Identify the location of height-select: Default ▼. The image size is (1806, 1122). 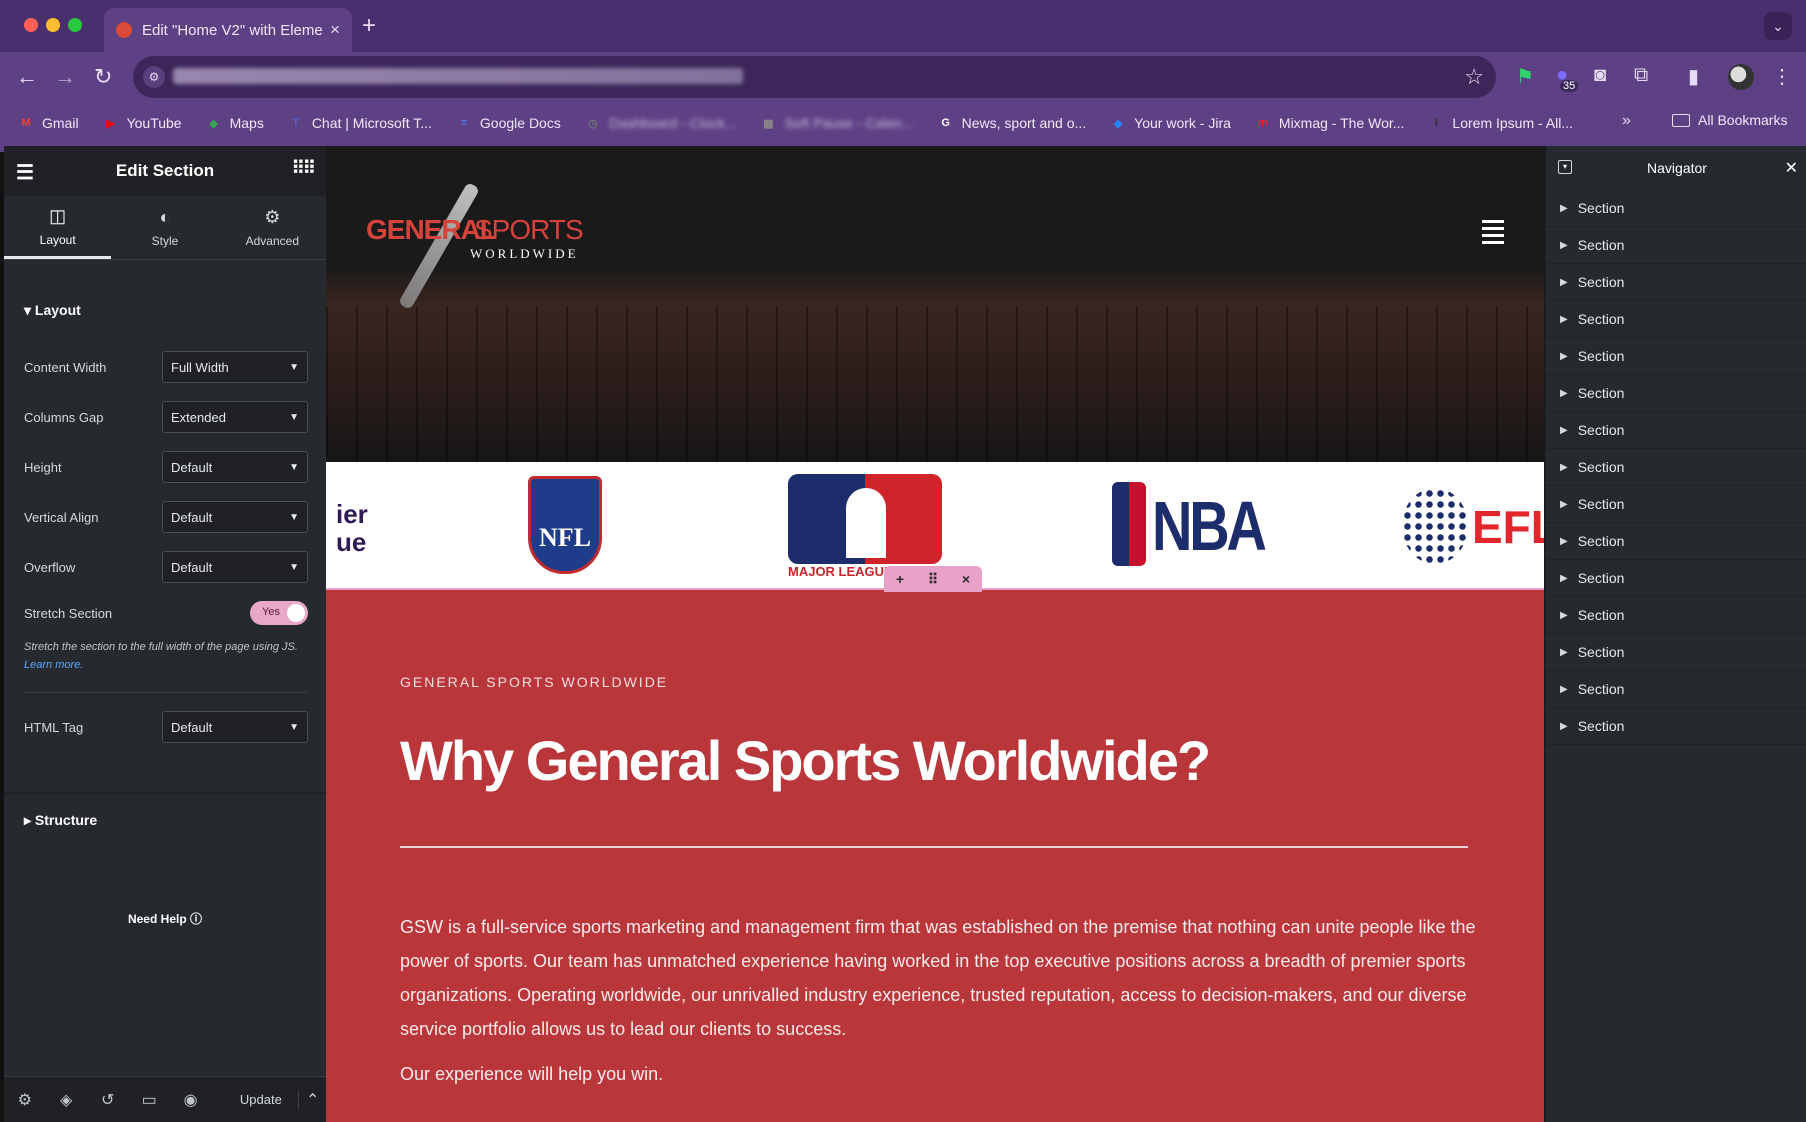
(235, 467).